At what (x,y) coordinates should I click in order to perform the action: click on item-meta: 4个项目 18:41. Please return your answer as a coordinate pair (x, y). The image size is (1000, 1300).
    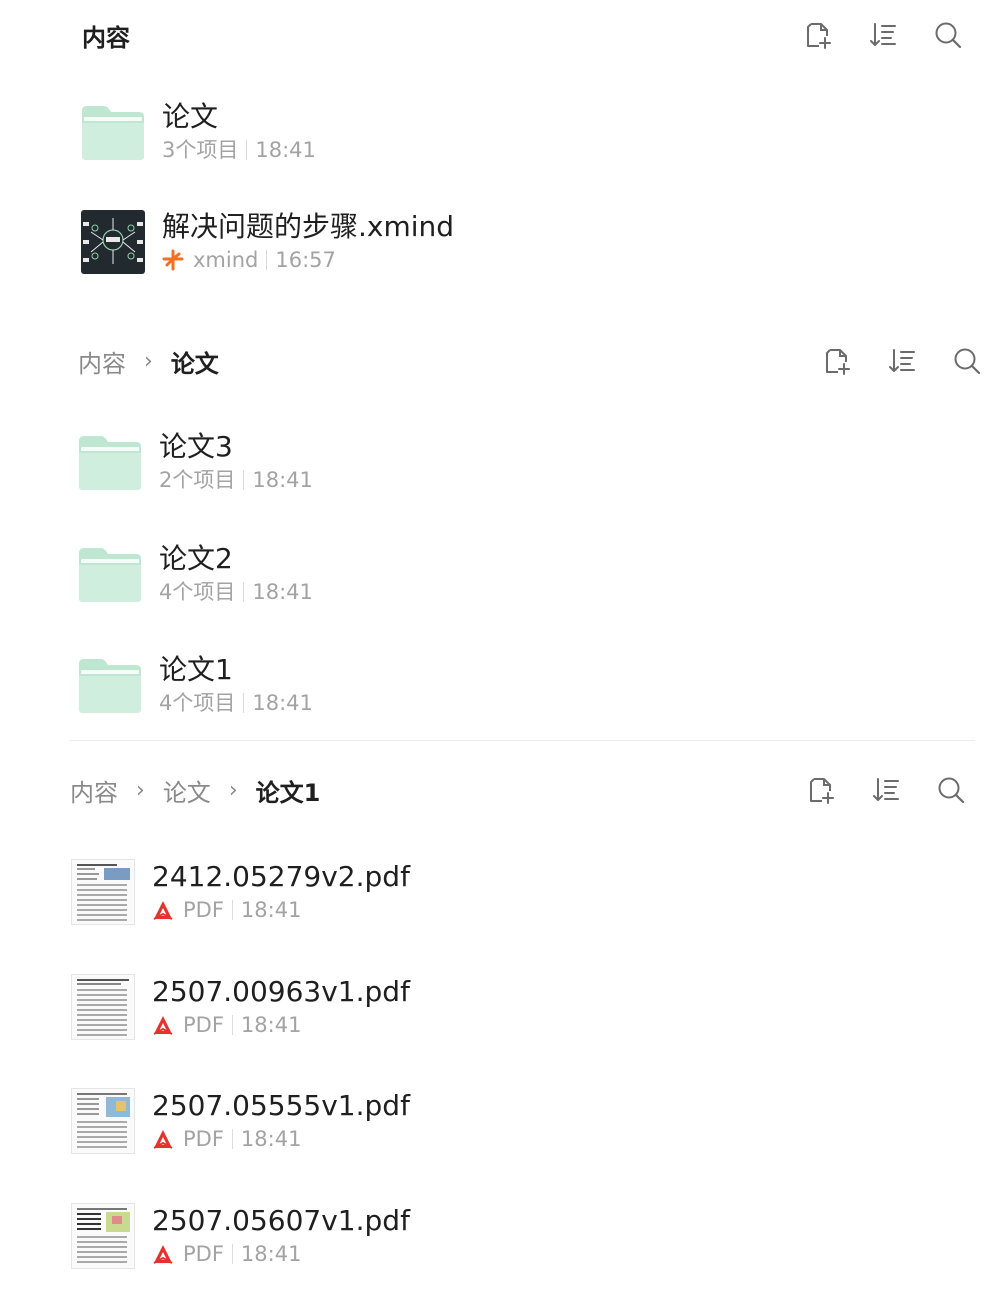
    Looking at the image, I should click on (236, 703).